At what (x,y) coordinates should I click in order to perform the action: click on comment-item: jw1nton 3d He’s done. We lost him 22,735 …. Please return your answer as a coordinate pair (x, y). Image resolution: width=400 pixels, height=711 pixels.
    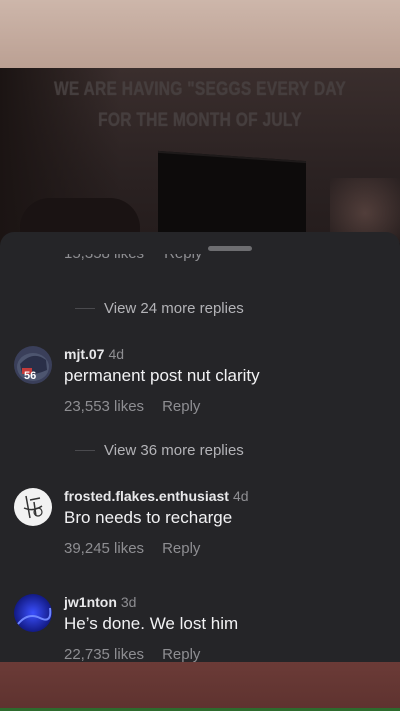
    Looking at the image, I should click on (200, 628).